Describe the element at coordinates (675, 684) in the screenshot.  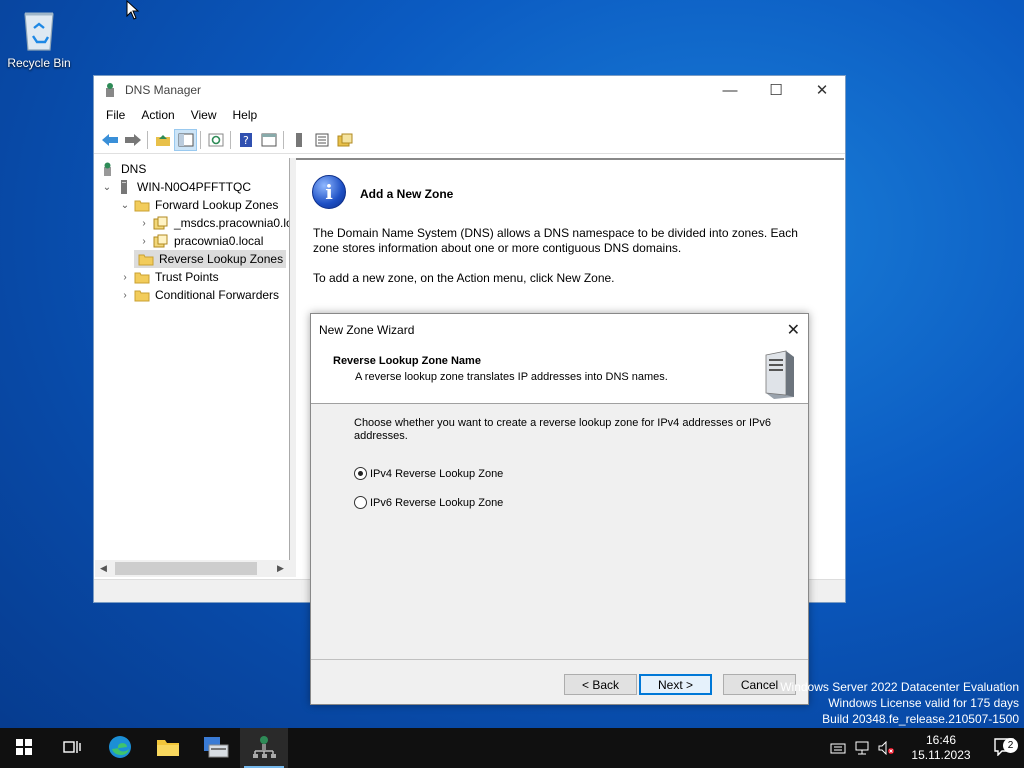
I see `next-button: Next >` at that location.